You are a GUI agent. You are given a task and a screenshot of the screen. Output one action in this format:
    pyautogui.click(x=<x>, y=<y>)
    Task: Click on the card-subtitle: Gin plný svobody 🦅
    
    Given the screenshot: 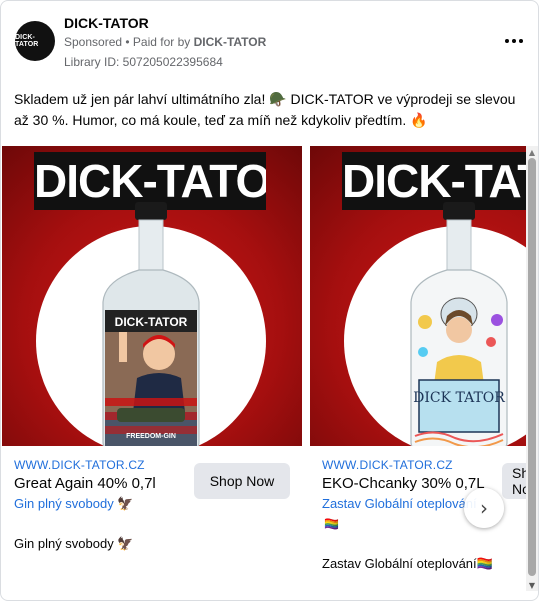 What is the action you would take?
    pyautogui.click(x=74, y=504)
    